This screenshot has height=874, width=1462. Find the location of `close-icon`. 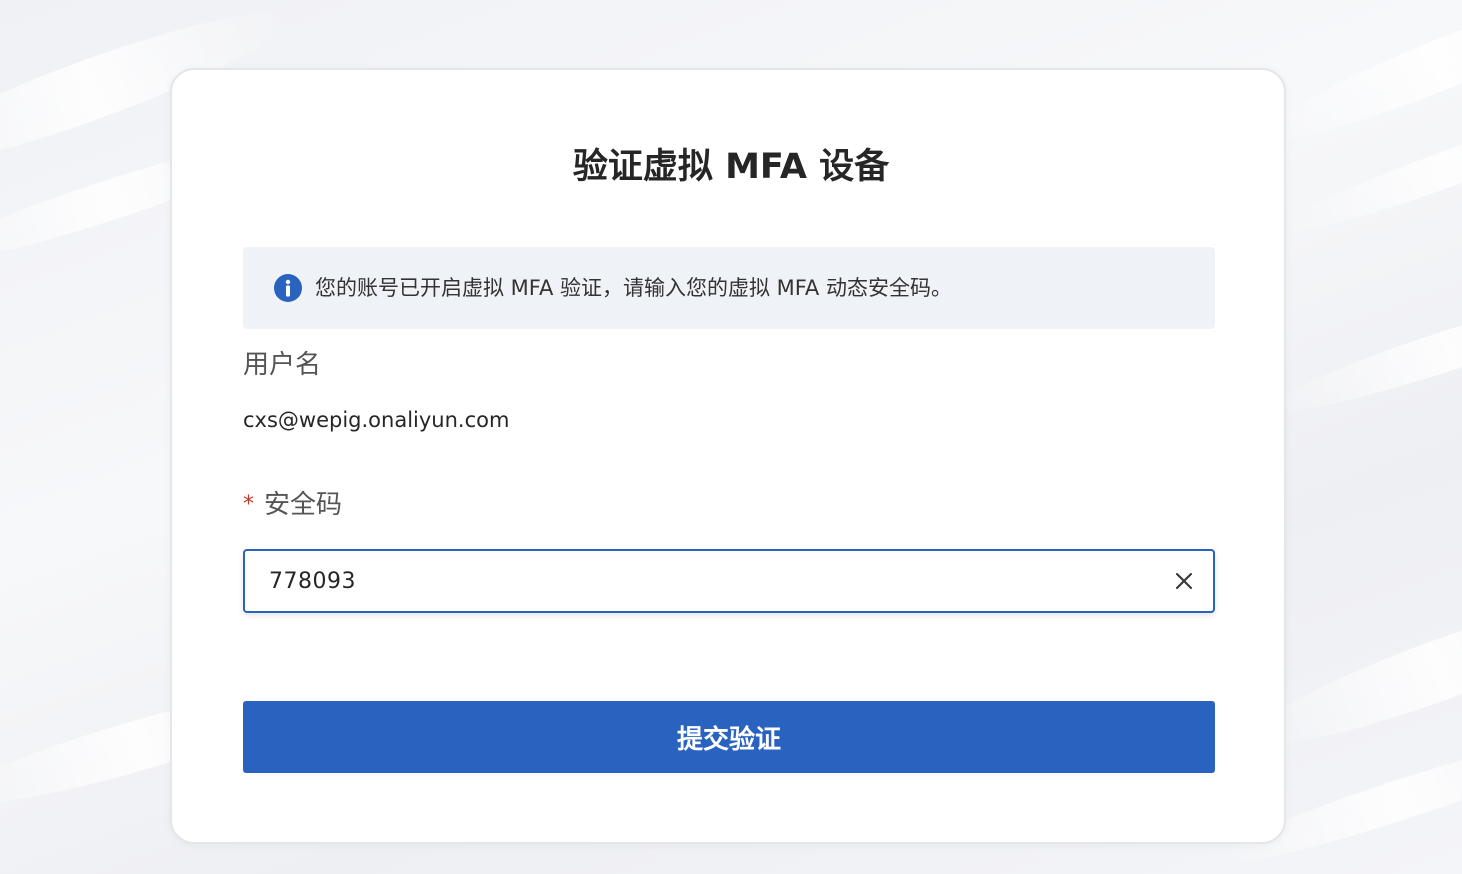

close-icon is located at coordinates (1184, 581).